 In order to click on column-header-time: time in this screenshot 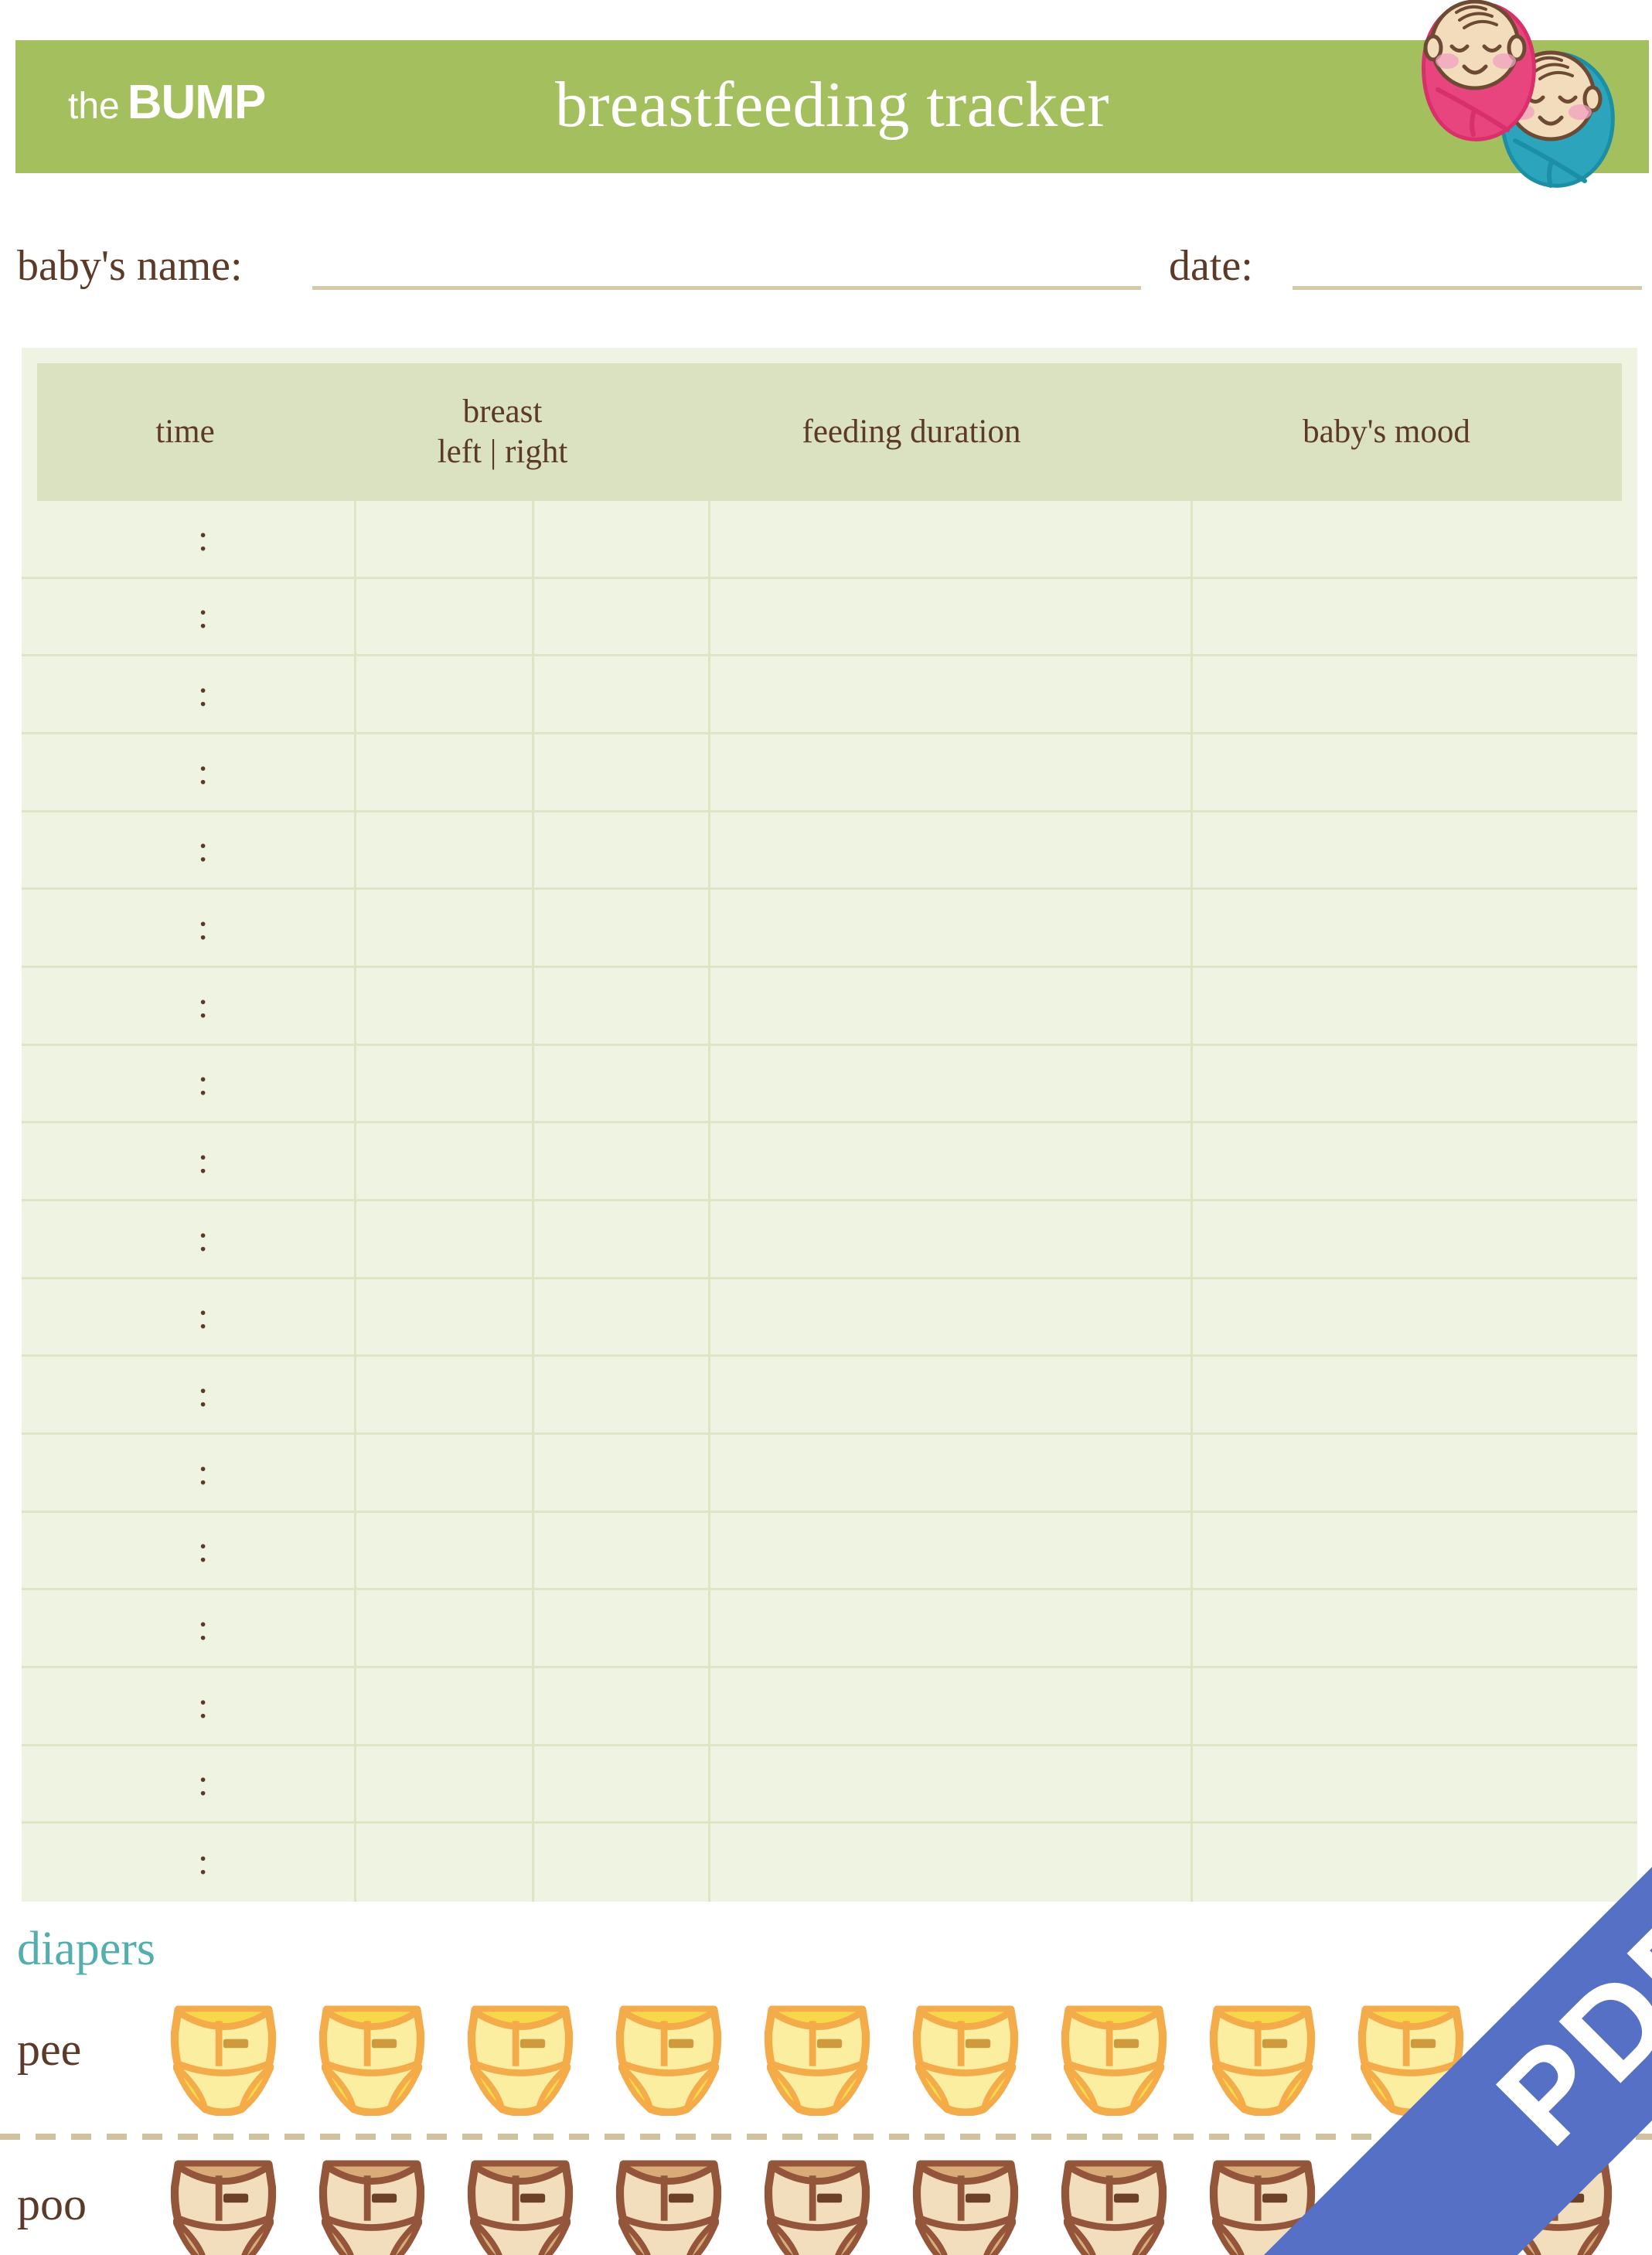, I will do `click(185, 432)`.